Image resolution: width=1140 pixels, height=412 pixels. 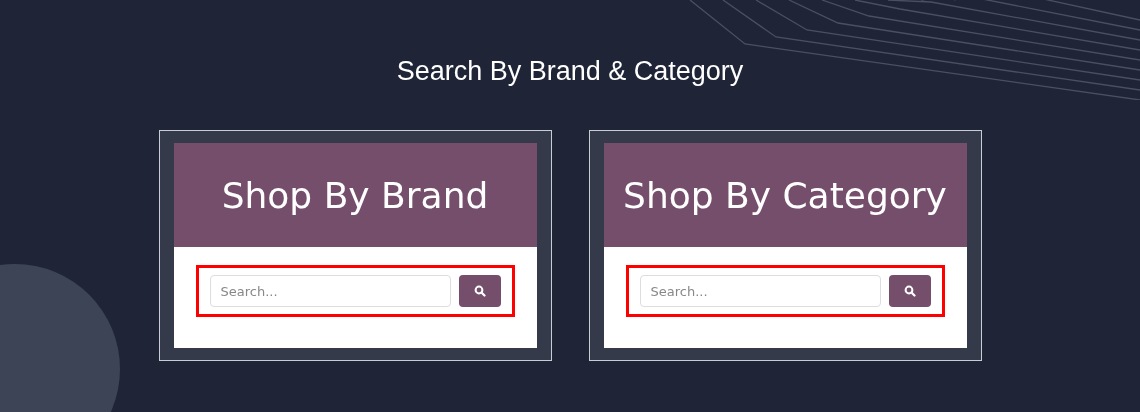 I want to click on card-heading: Shop By Brand, so click(x=355, y=195).